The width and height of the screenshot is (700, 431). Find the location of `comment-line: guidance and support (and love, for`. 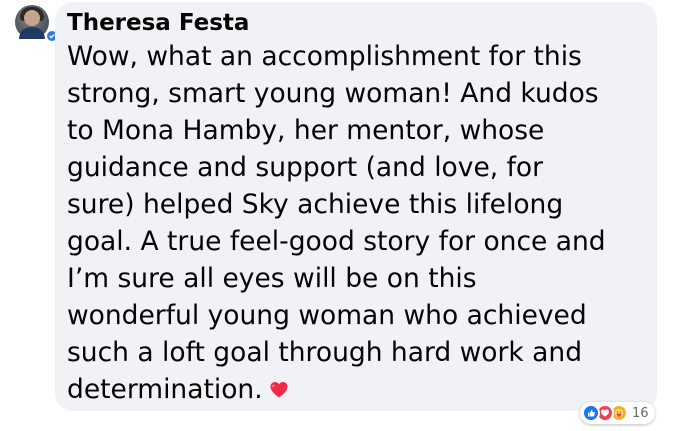

comment-line: guidance and support (and love, for is located at coordinates (305, 167).